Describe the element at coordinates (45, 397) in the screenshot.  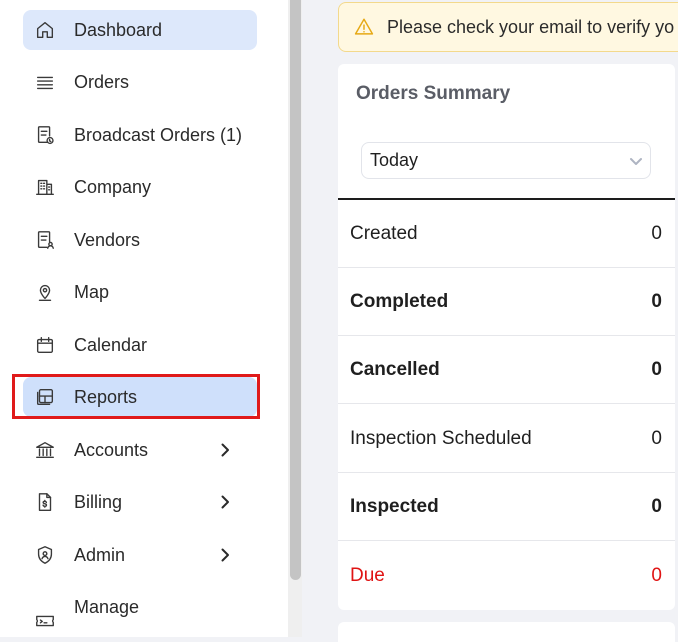
I see `reports-icon` at that location.